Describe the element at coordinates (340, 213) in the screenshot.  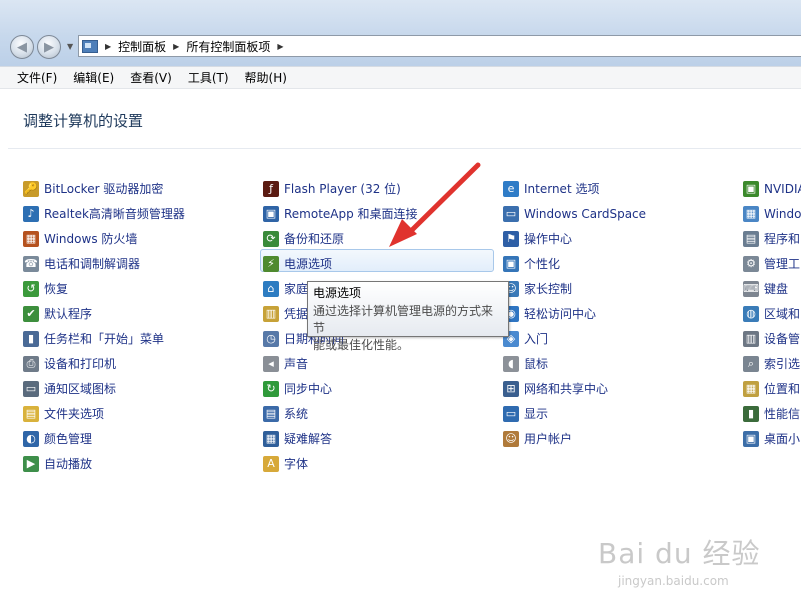
I see `control-panel-item: ▣ RemoteApp 和桌面连接` at that location.